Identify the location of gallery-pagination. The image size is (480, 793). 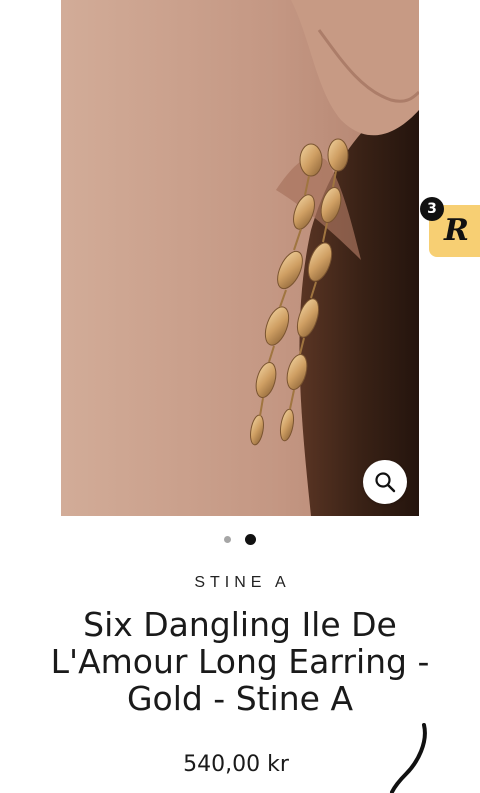
(240, 539).